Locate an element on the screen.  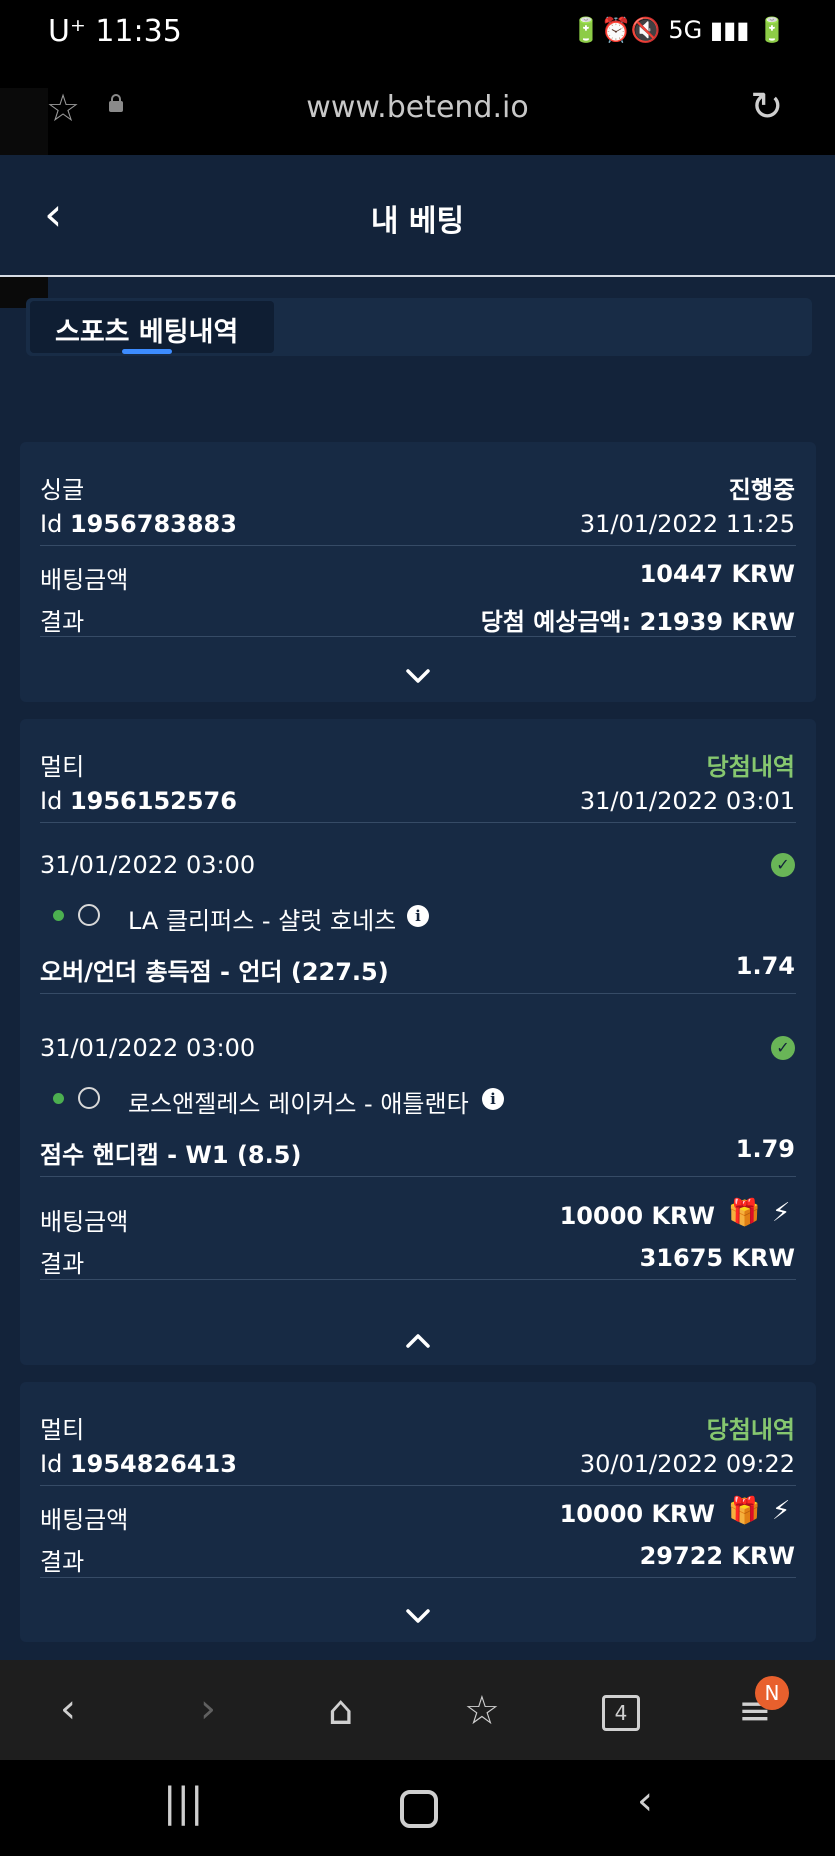
selection-match: 로스앤젤레스 레이커스 - 애틀랜타 is located at coordinates (298, 1104).